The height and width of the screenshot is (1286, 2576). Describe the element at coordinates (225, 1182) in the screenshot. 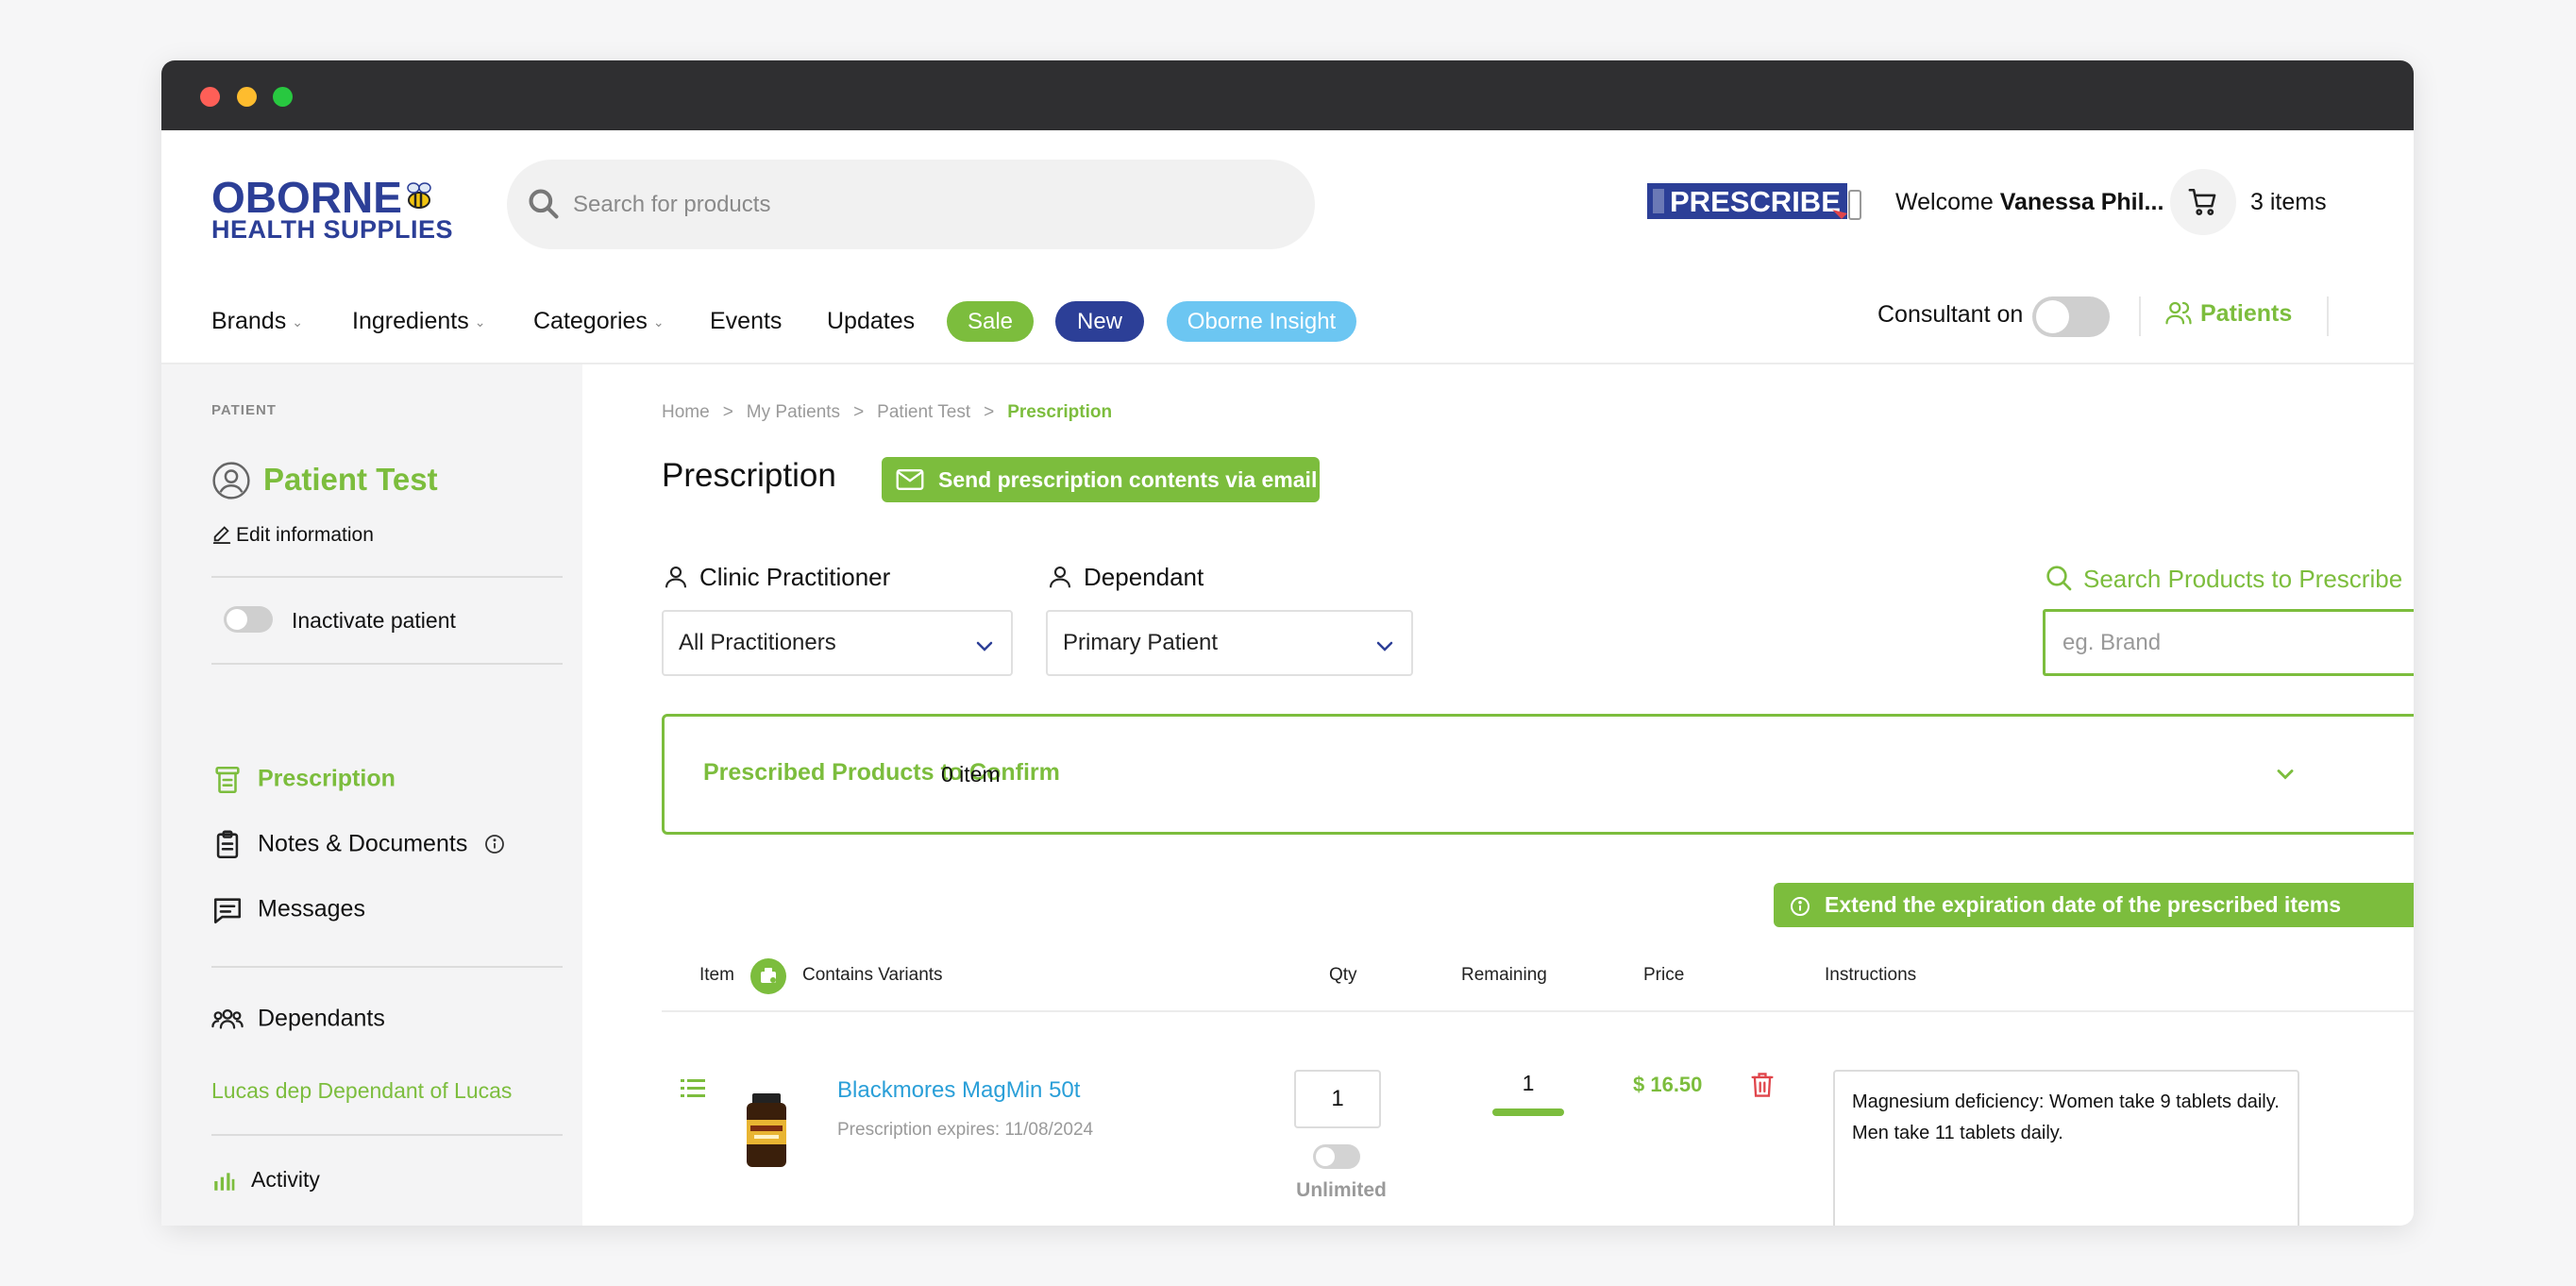

I see `bar-chart-icon` at that location.